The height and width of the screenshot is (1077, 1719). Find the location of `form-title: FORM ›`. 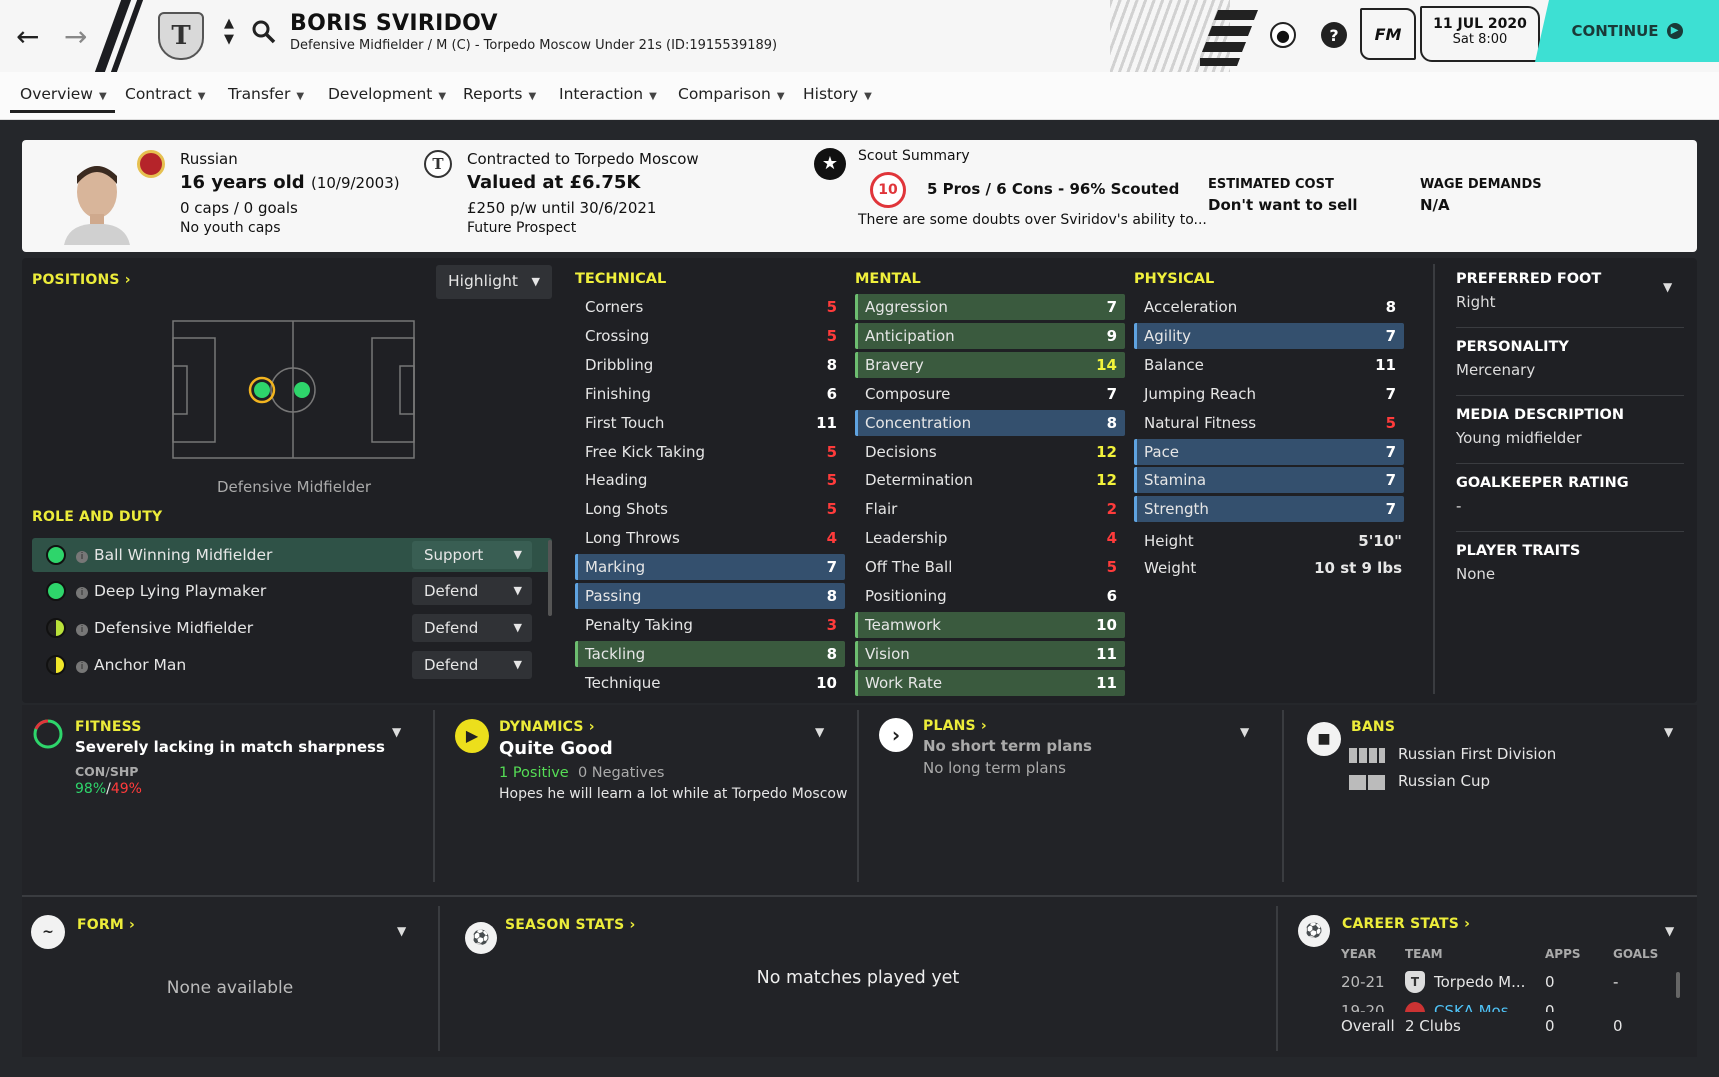

form-title: FORM › is located at coordinates (106, 925).